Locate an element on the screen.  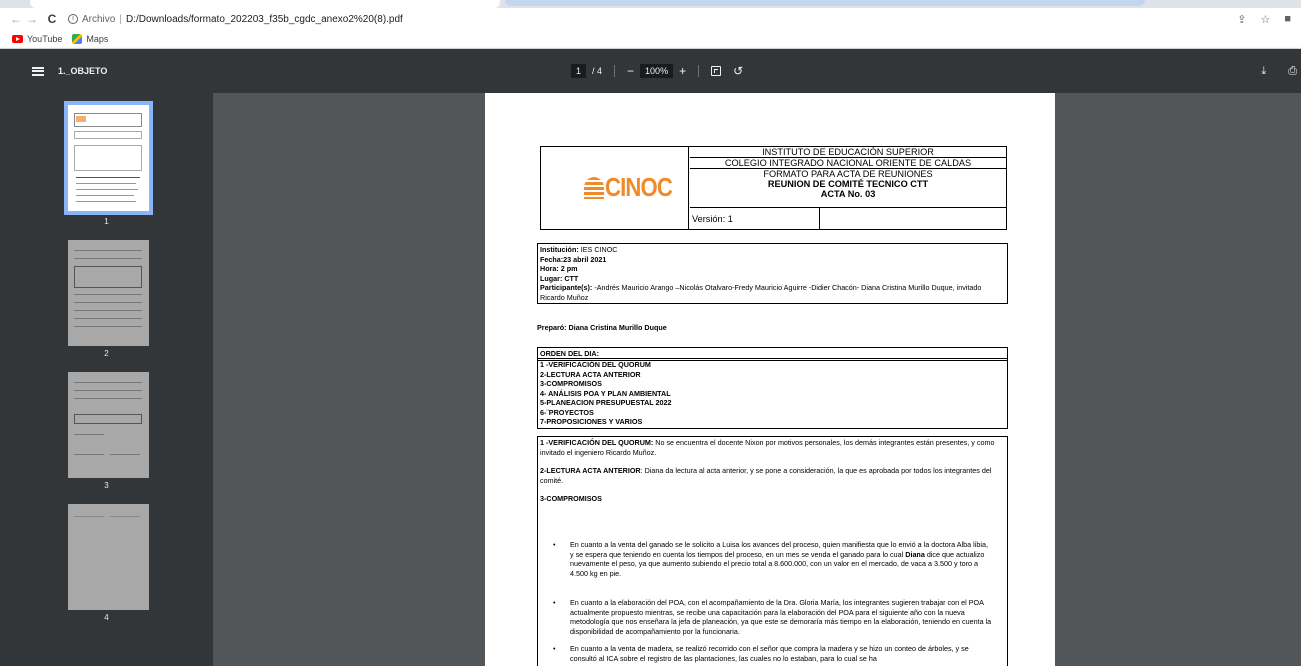
orden-item: 2-LECTURA ACTA ANTERIOR is located at coordinates (590, 374).